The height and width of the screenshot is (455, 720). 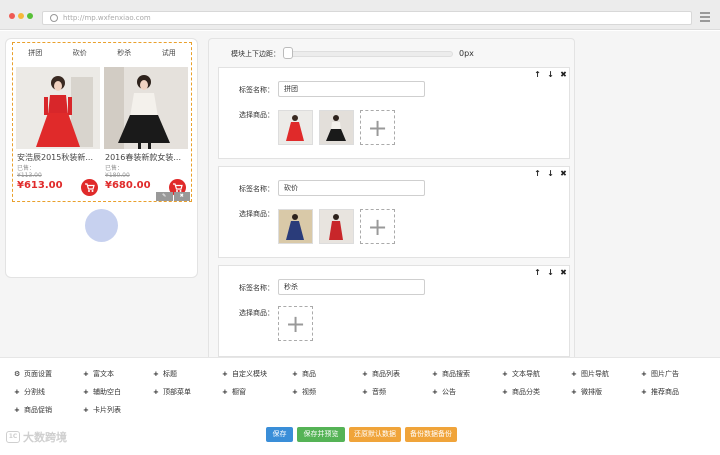 What do you see at coordinates (107, 410) in the screenshot?
I see `component-label: 卡片列表` at bounding box center [107, 410].